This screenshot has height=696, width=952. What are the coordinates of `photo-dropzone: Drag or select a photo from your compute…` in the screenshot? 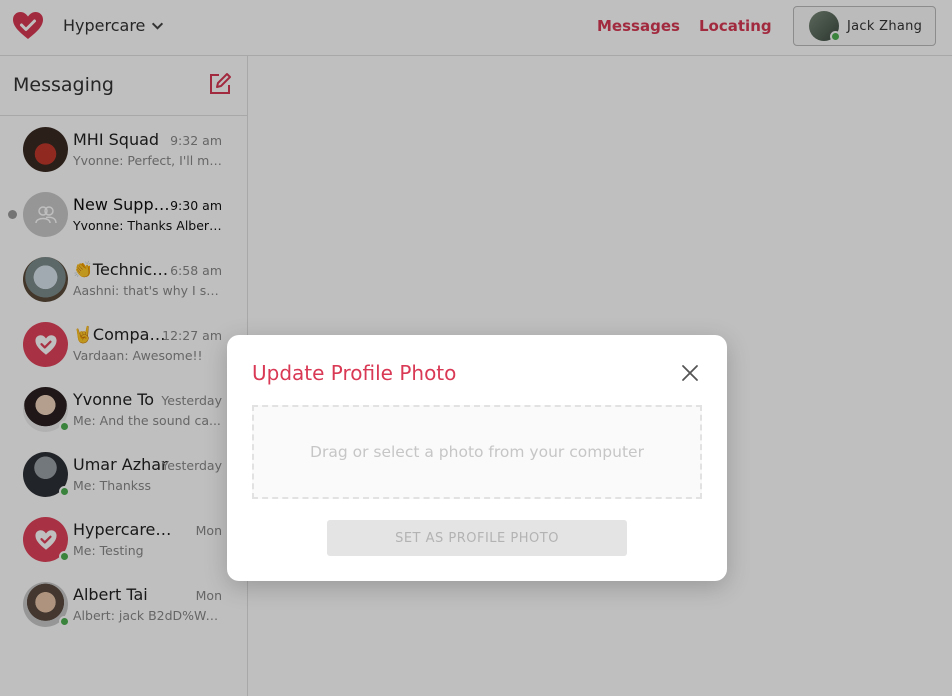 It's located at (477, 452).